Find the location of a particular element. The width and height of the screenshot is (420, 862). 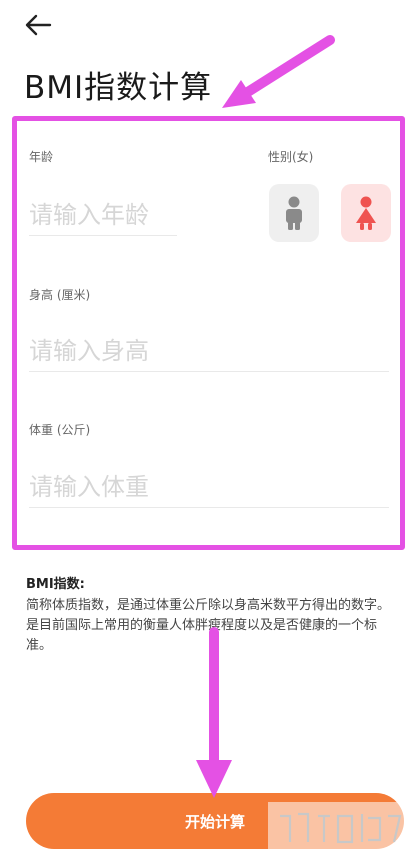

male-person-icon is located at coordinates (294, 213).